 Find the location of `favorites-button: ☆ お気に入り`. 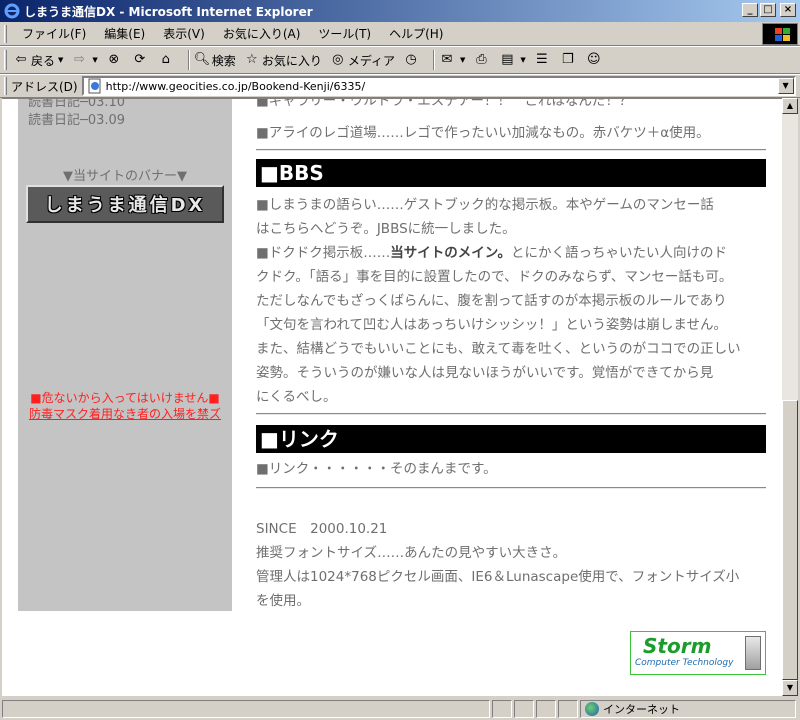

favorites-button: ☆ お気に入り is located at coordinates (283, 60).